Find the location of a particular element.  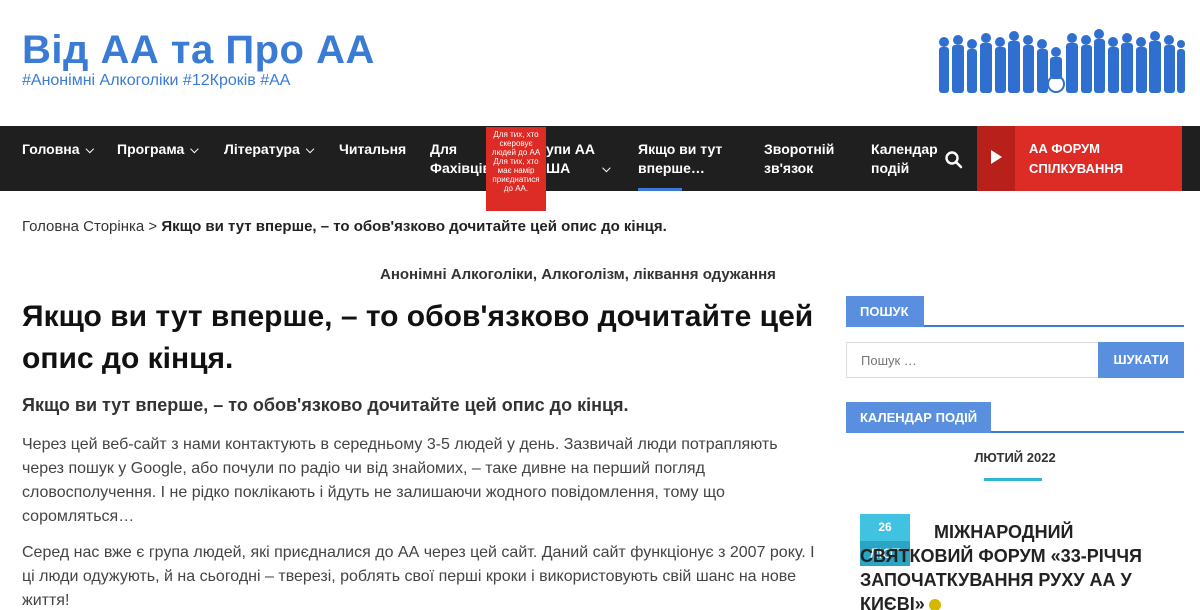

search-widget-heading: ПОШУК is located at coordinates (1015, 311).